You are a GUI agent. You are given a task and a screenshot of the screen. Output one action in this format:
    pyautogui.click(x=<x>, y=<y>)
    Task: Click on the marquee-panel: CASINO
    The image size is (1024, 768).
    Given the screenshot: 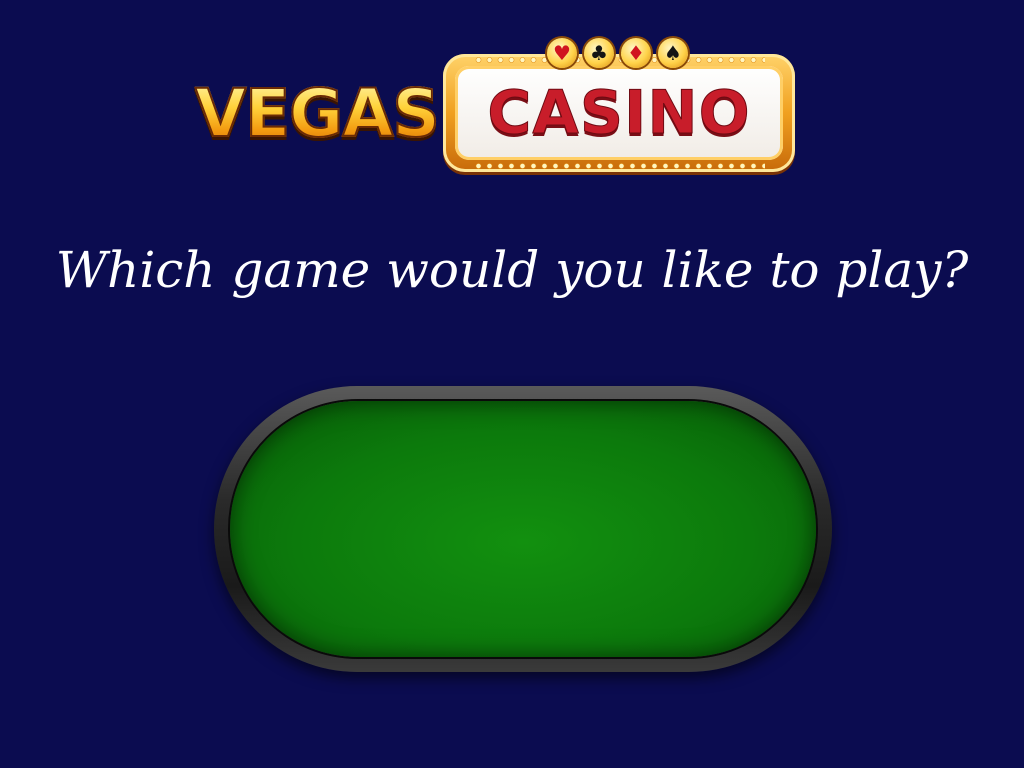 What is the action you would take?
    pyautogui.click(x=619, y=113)
    